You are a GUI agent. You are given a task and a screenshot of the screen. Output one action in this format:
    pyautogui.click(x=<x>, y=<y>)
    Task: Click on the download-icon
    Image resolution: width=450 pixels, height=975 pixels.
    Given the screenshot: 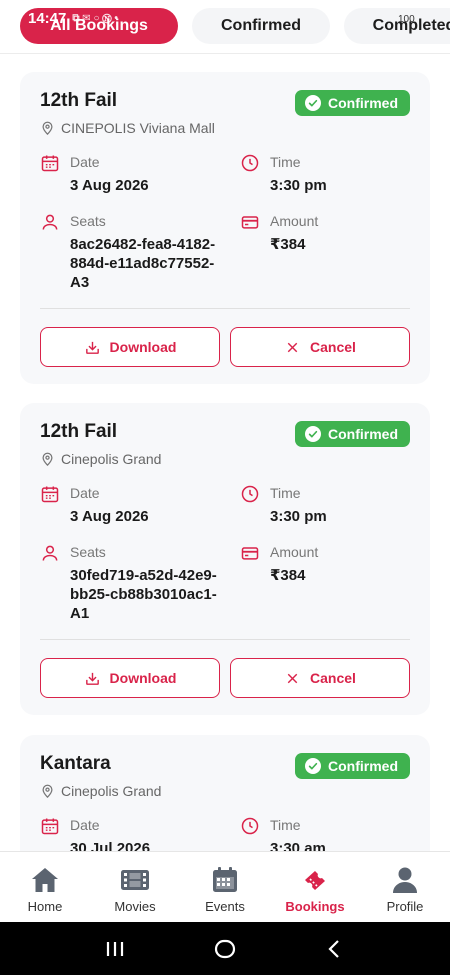 What is the action you would take?
    pyautogui.click(x=92, y=678)
    